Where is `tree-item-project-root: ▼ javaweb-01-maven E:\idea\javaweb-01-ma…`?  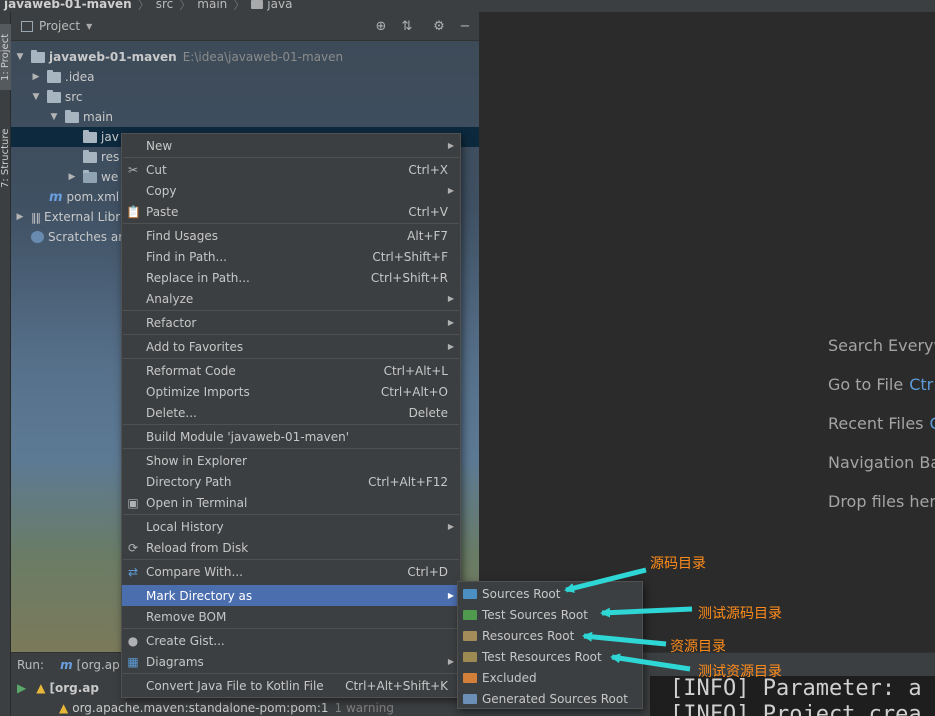 tree-item-project-root: ▼ javaweb-01-maven E:\idea\javaweb-01-ma… is located at coordinates (245, 57).